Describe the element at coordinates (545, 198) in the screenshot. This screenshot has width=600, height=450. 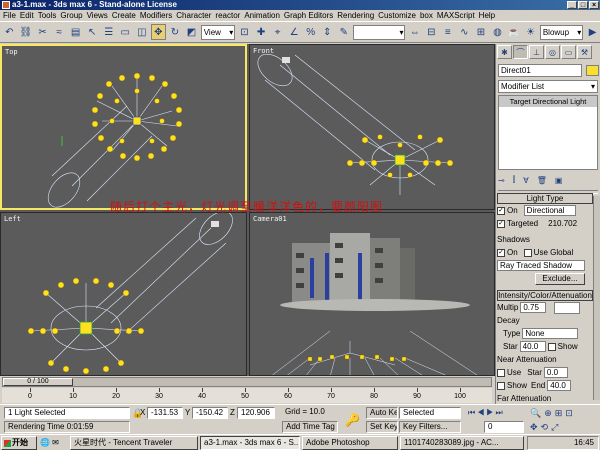
I see `light-type-header: Light Type` at that location.